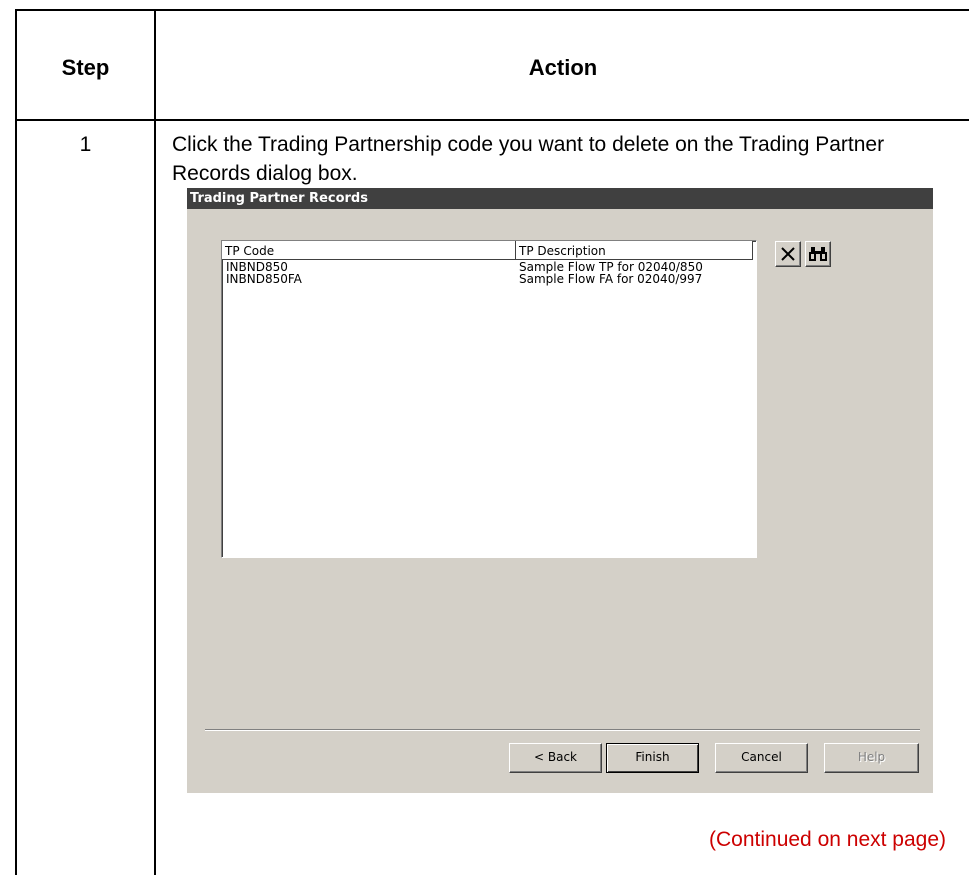  What do you see at coordinates (563, 67) in the screenshot?
I see `action-column-header: Action` at bounding box center [563, 67].